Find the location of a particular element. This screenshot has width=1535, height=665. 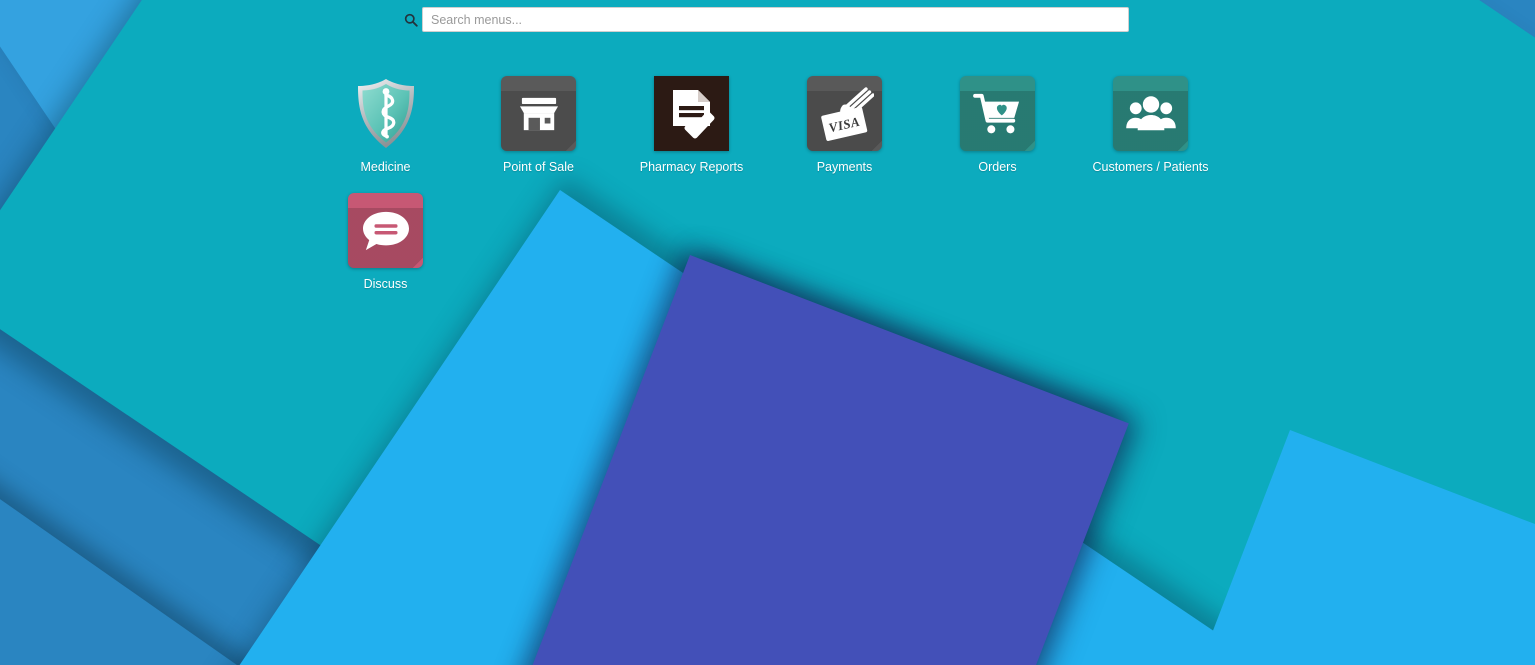

search-container is located at coordinates (764, 19).